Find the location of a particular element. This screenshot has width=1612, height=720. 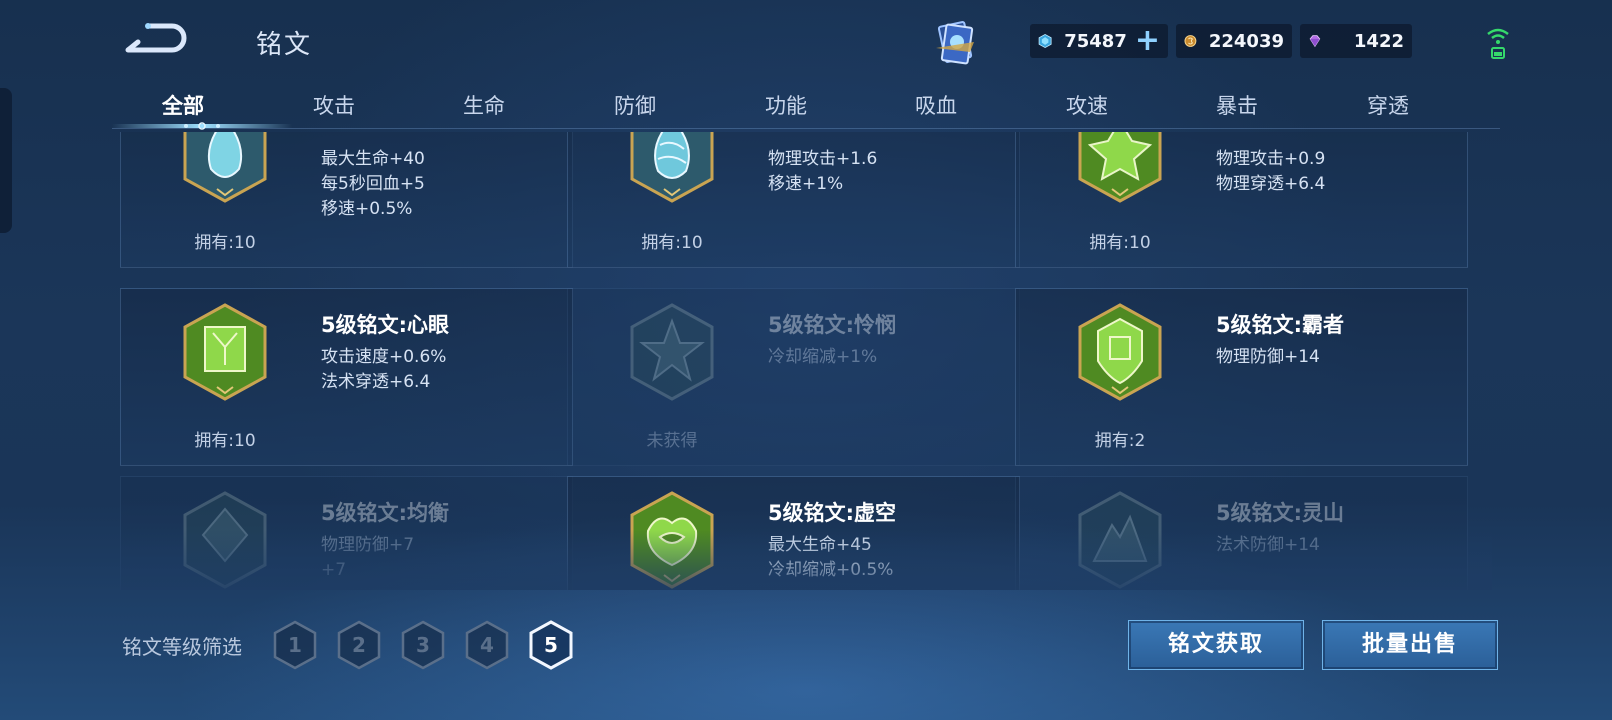

bulk-sell-button: 批量出售 is located at coordinates (1410, 645).